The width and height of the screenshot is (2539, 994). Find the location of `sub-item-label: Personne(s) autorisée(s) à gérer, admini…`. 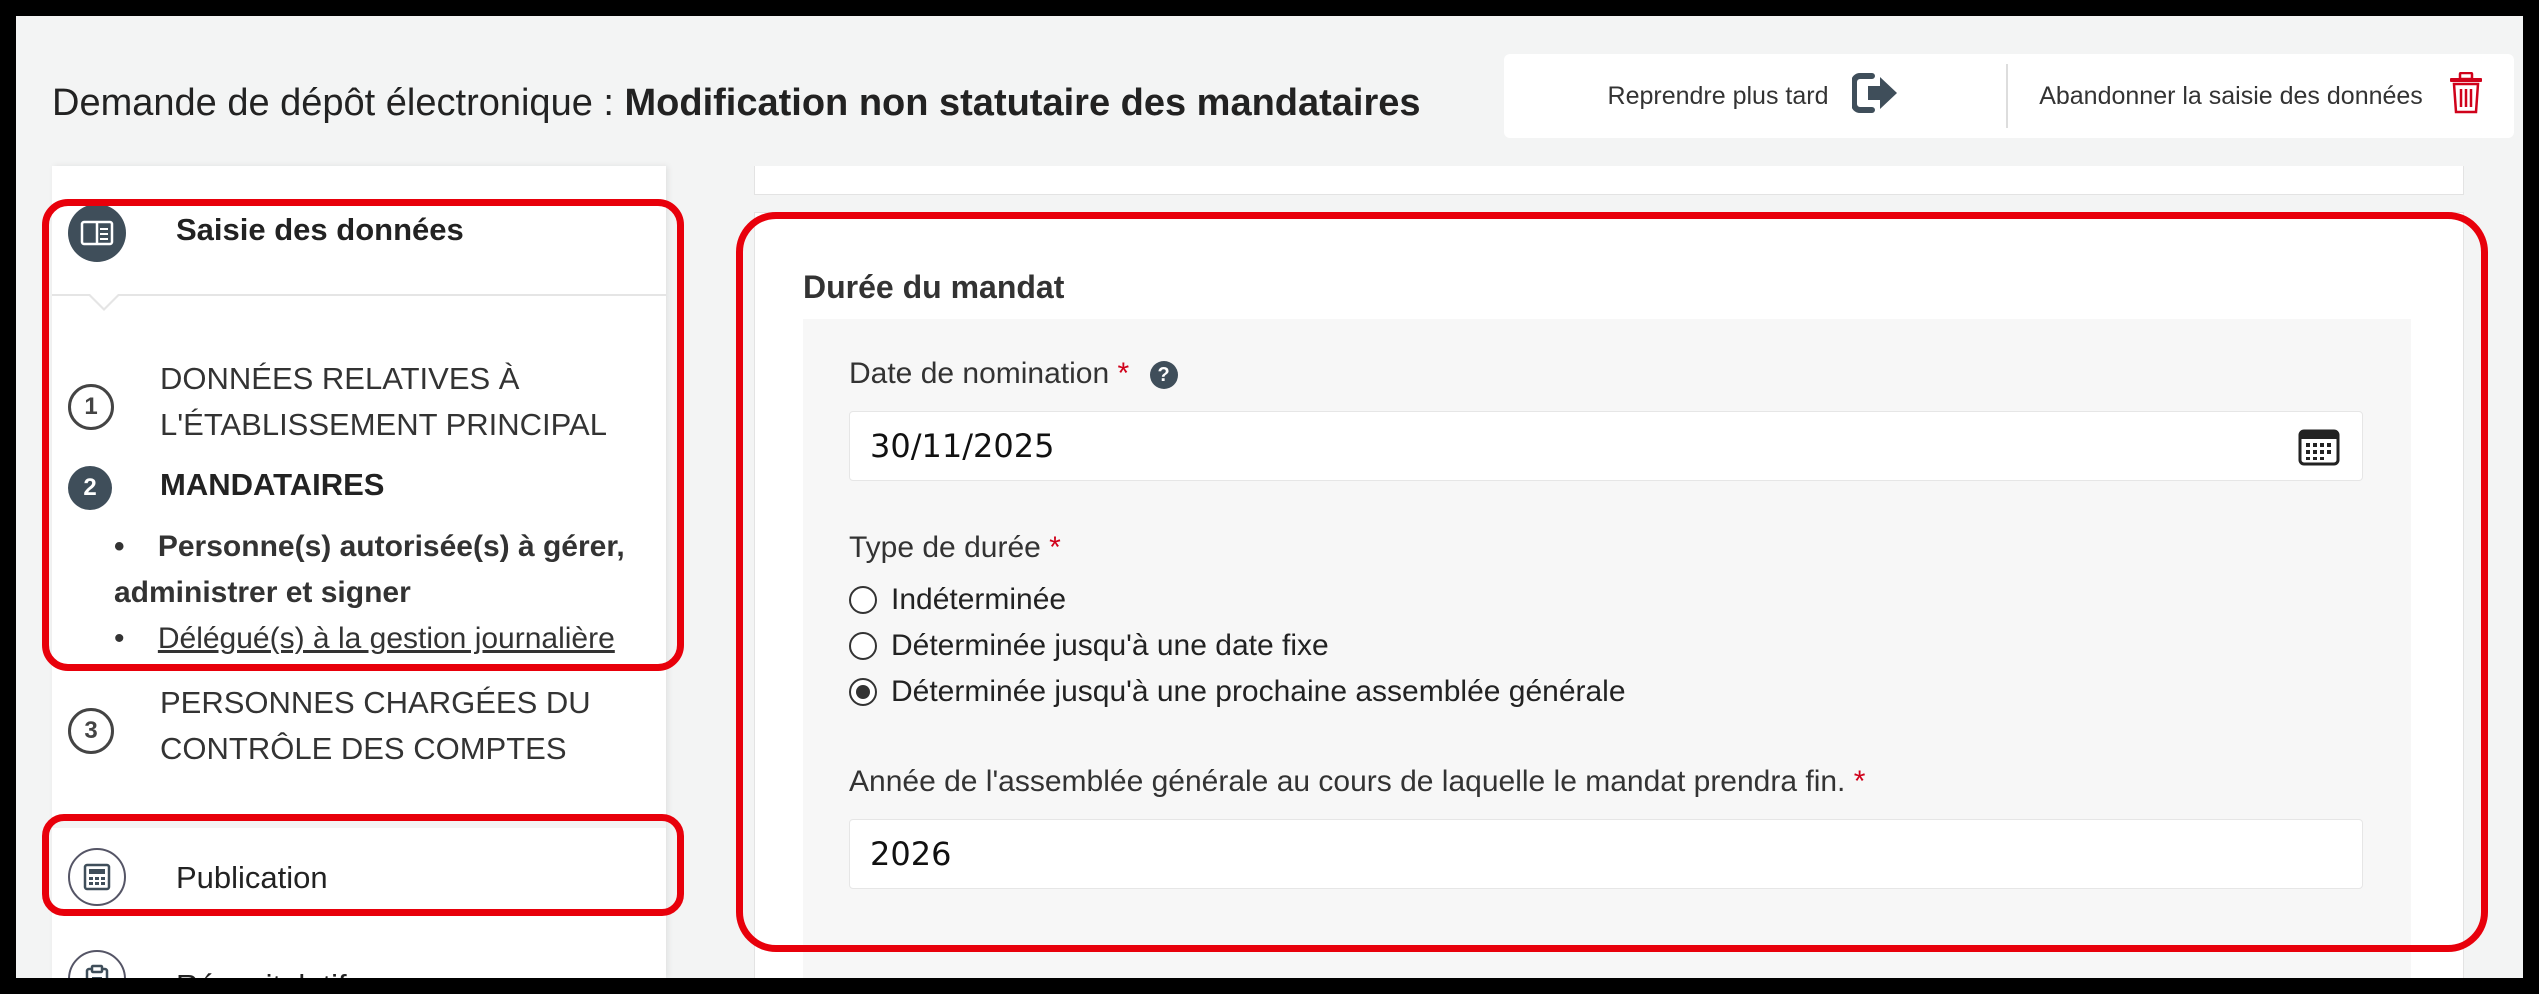

sub-item-label: Personne(s) autorisée(s) à gérer, admini… is located at coordinates (369, 569).